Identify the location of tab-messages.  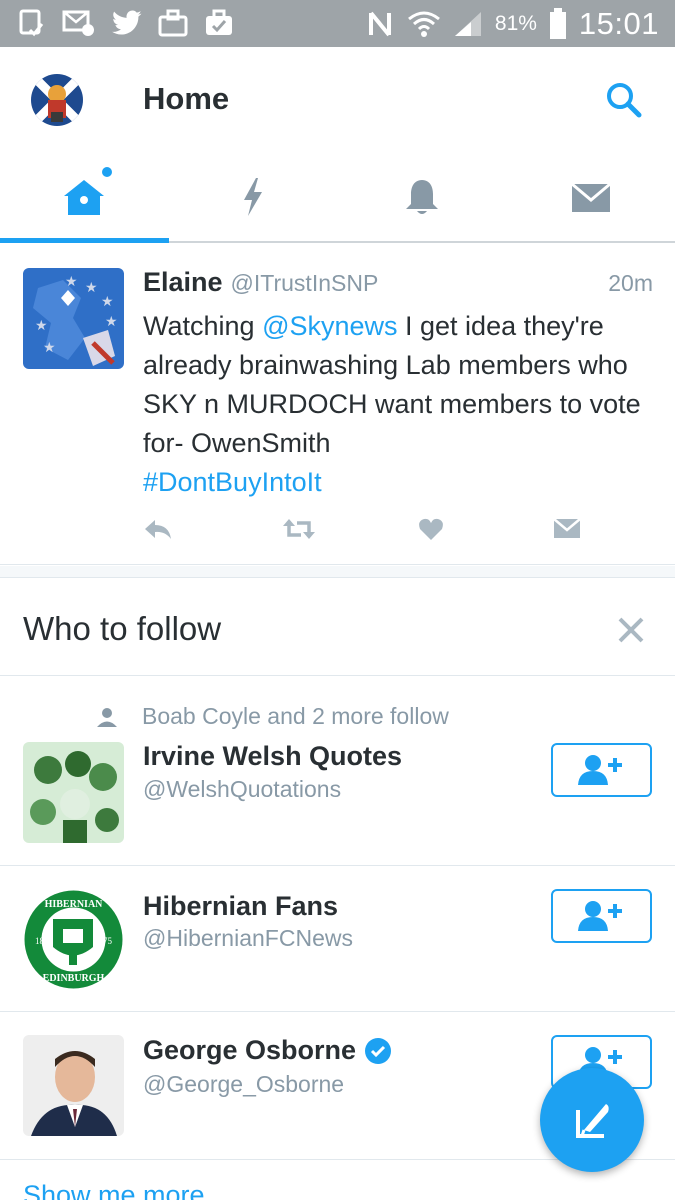
(590, 197).